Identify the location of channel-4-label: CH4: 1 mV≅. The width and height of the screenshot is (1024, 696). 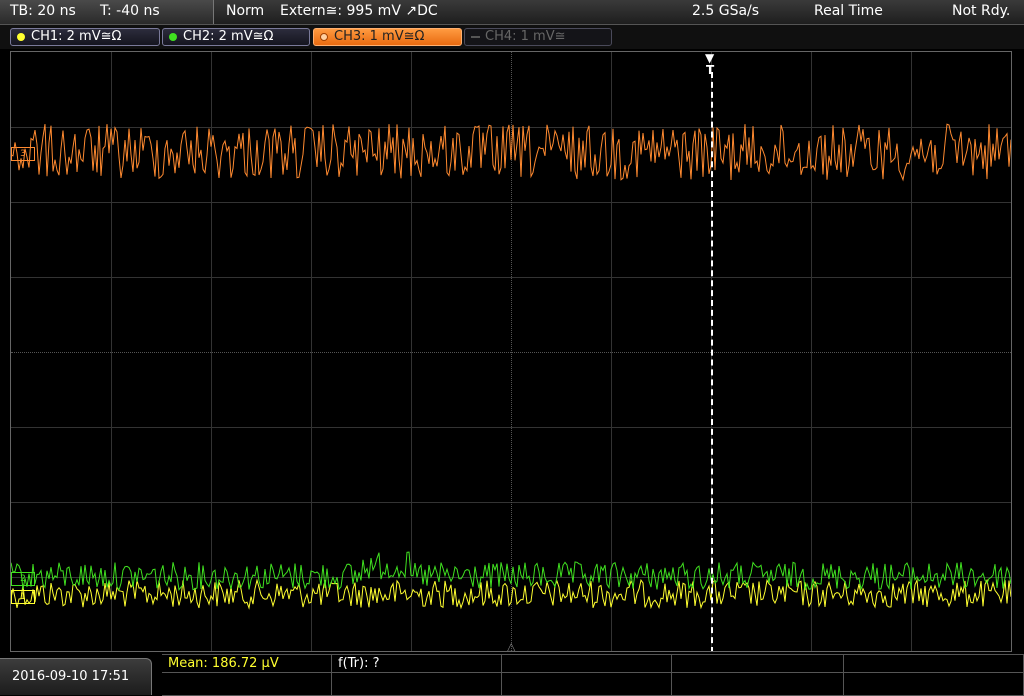
(525, 36).